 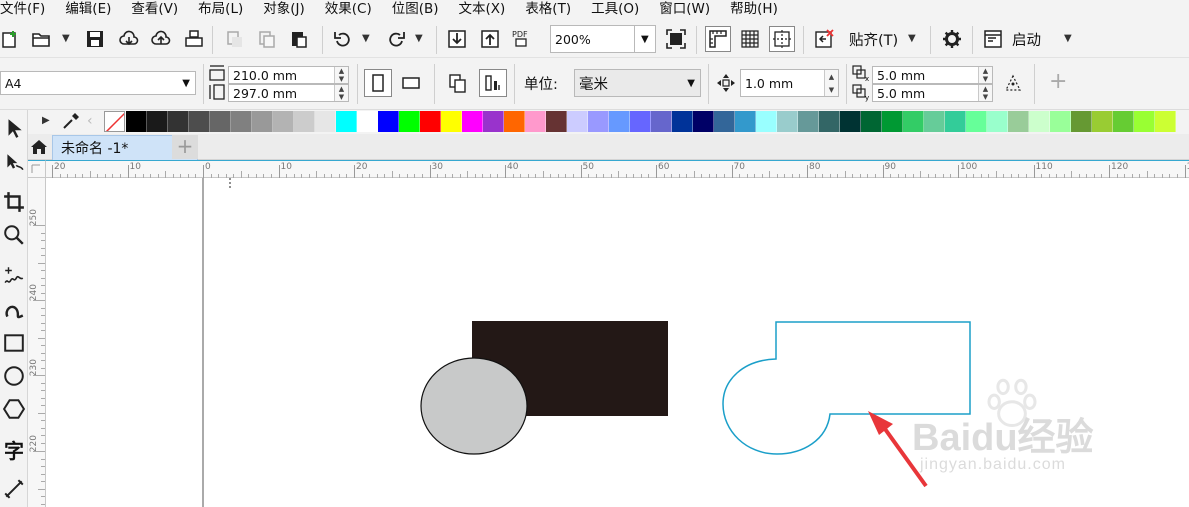 What do you see at coordinates (14, 235) in the screenshot?
I see `zoom-tool-icon` at bounding box center [14, 235].